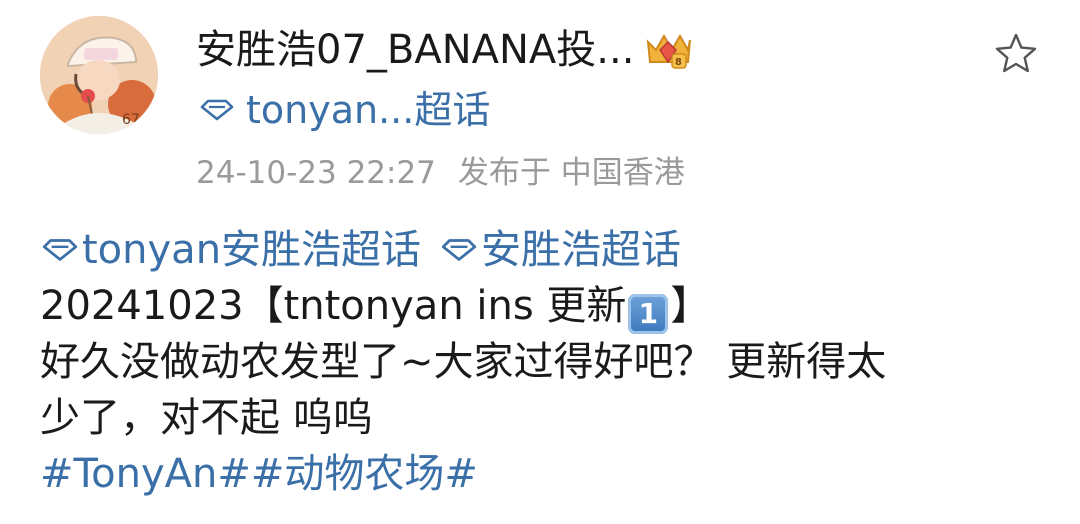  Describe the element at coordinates (333, 306) in the screenshot. I see `post-line-text: 20241023【tntonyan ins 更新` at that location.